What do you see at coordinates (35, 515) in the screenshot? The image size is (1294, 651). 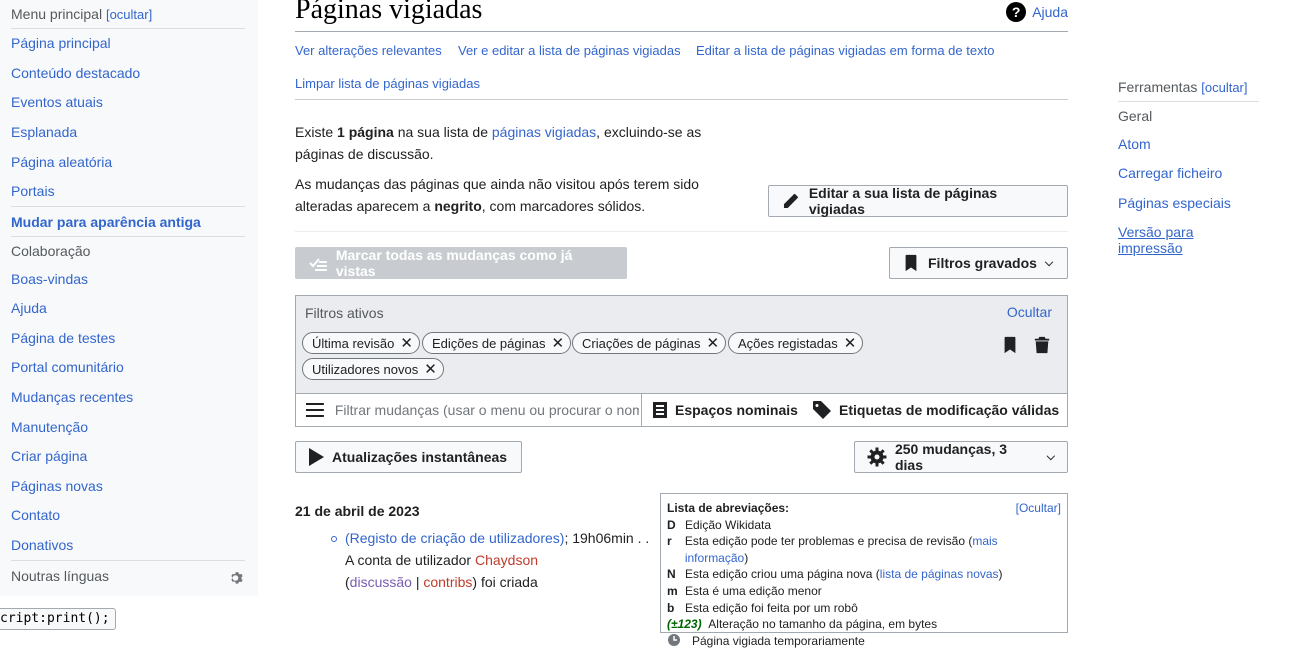 I see `nav-item-contact: Contato` at bounding box center [35, 515].